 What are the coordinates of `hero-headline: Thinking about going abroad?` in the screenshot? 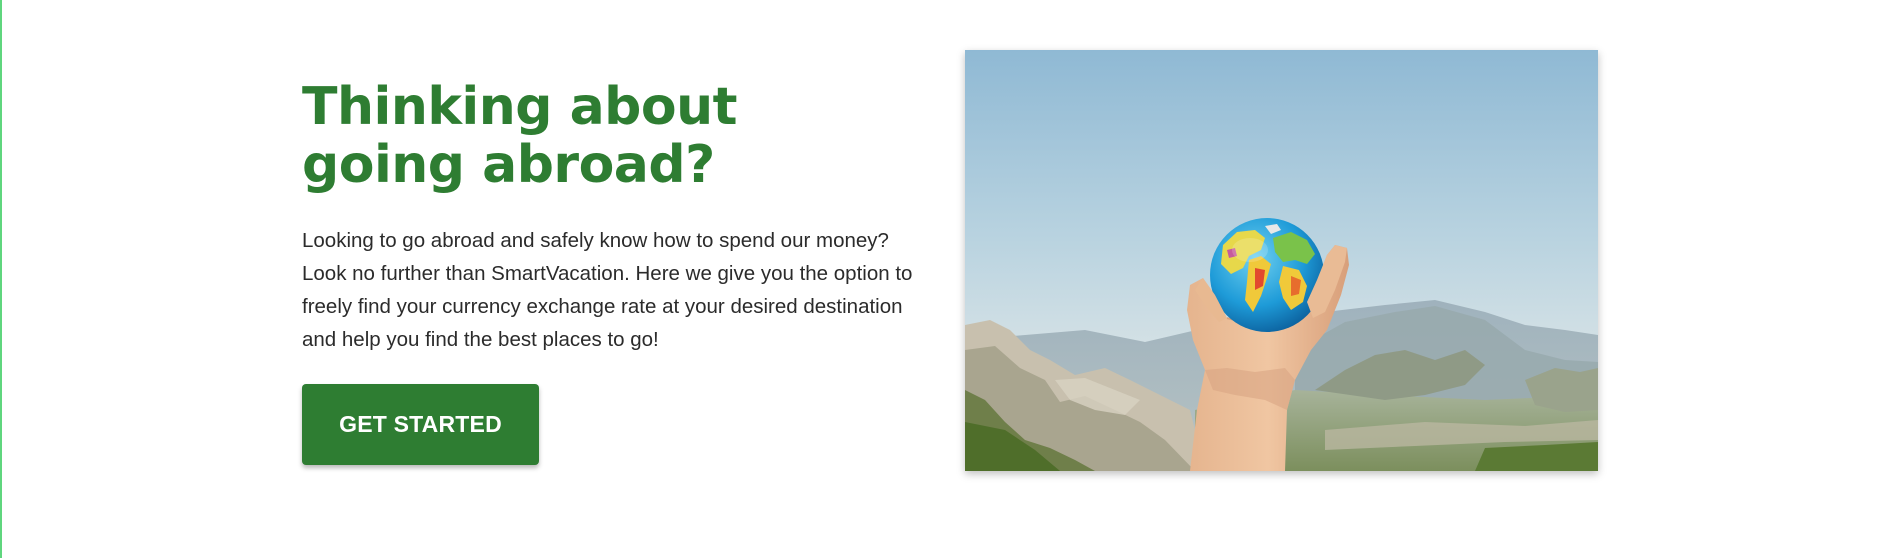 It's located at (520, 136).